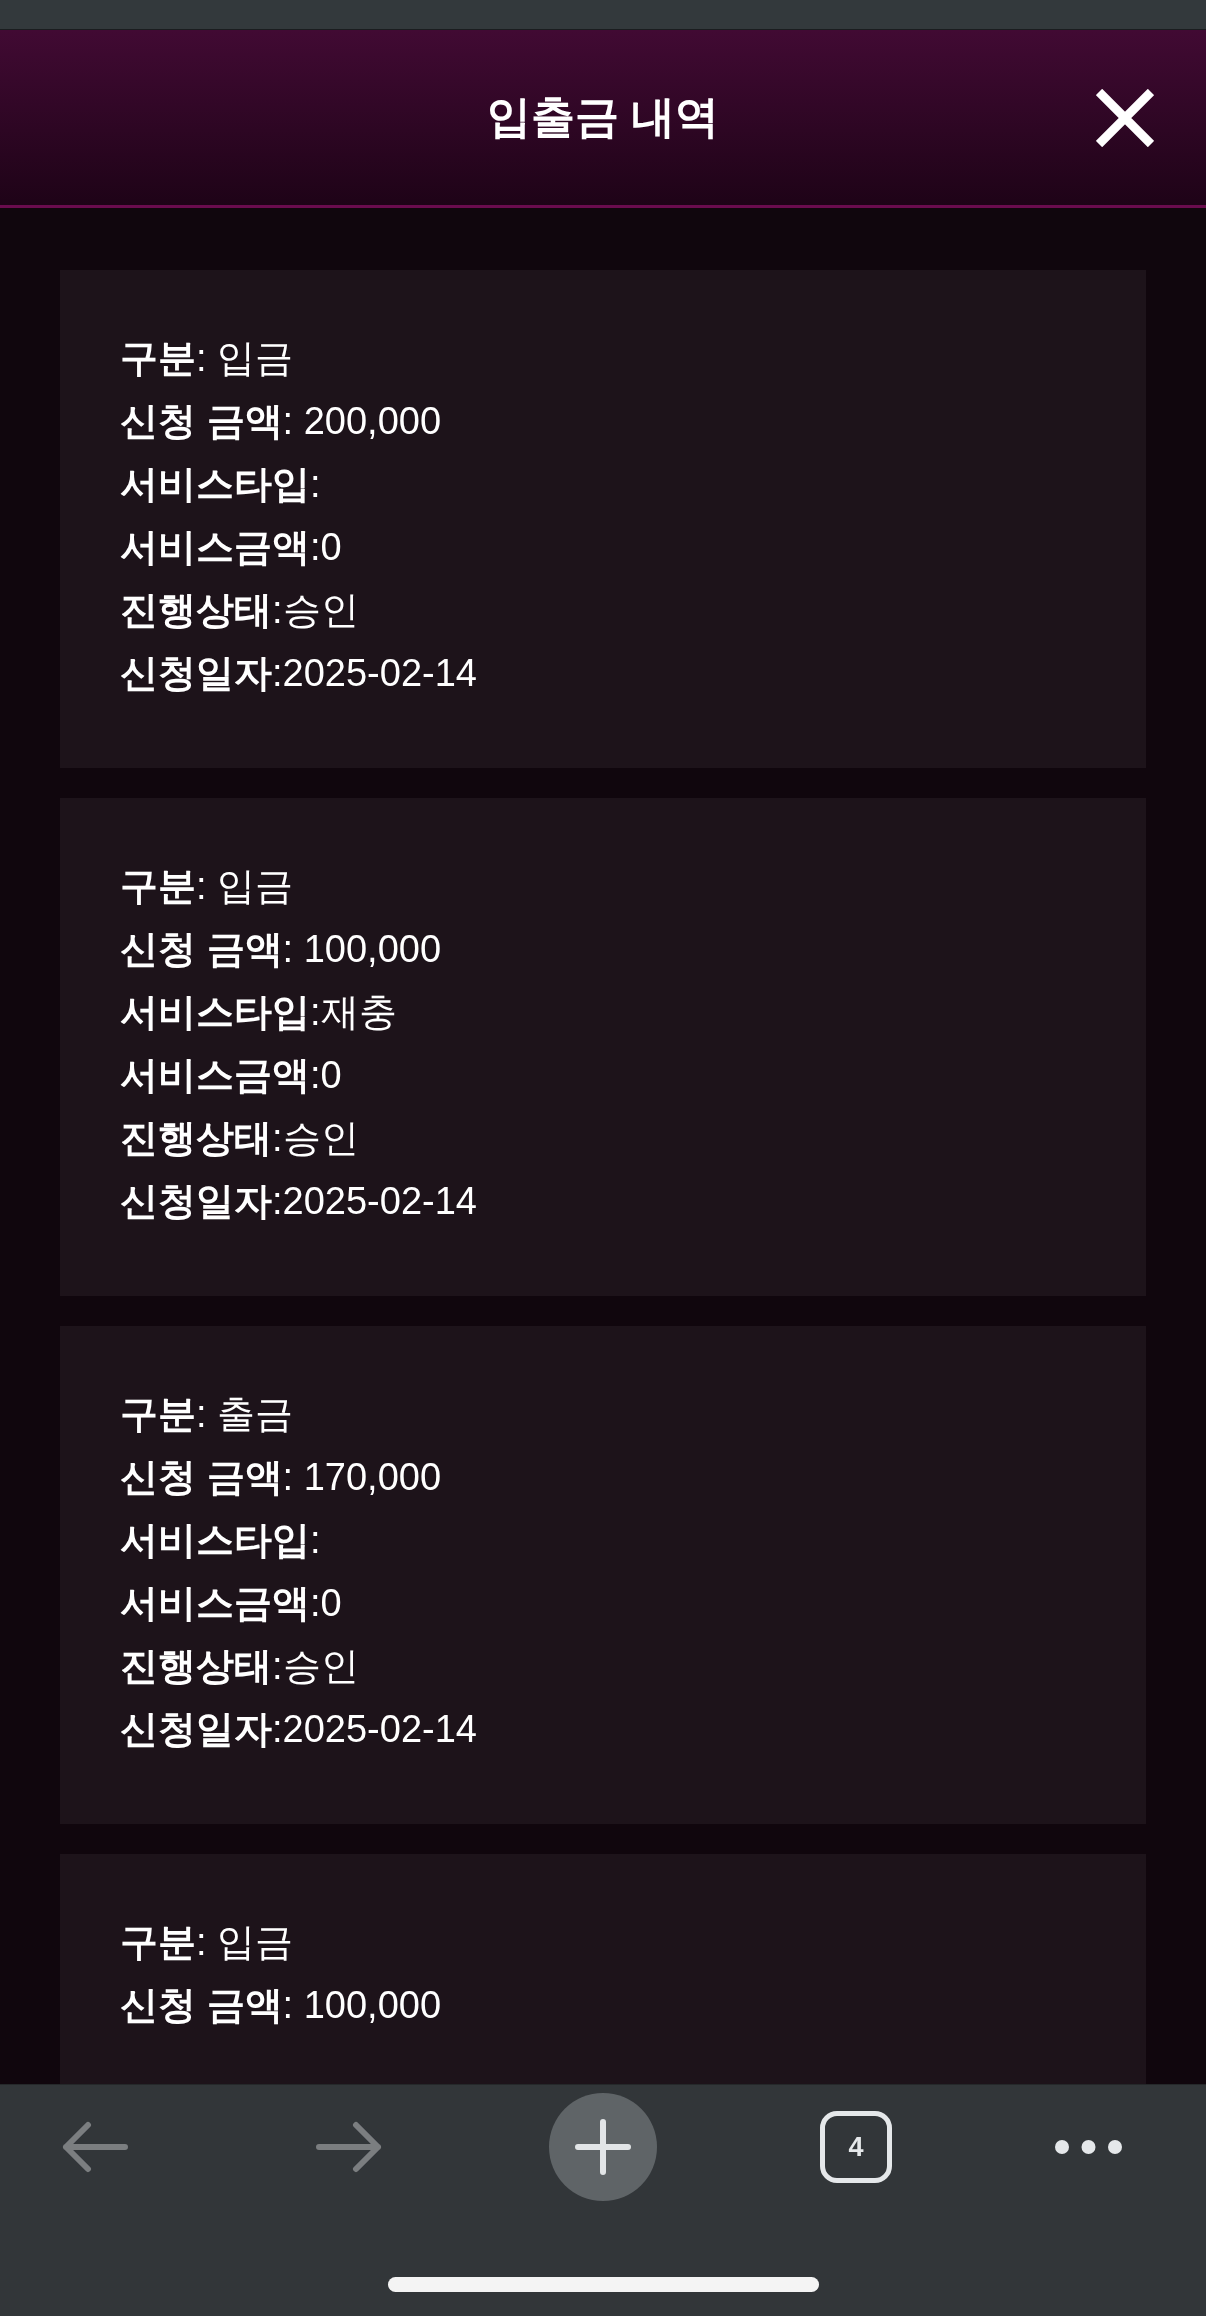 Image resolution: width=1206 pixels, height=2316 pixels. I want to click on detail-text: 서비스타입:재충, so click(259, 1012).